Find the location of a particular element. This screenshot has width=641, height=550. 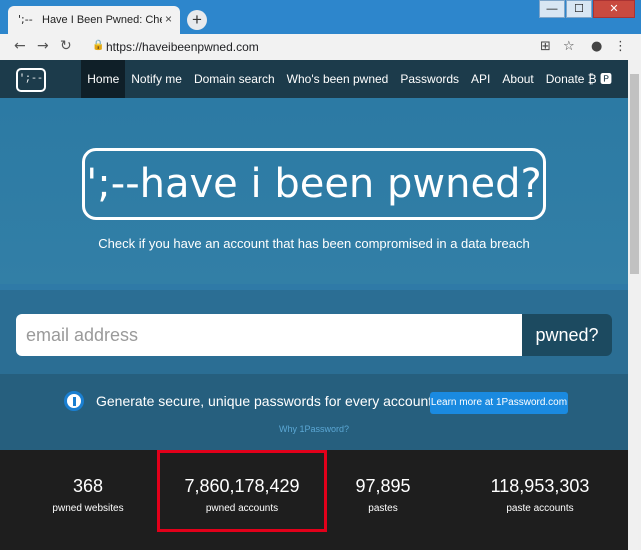

hero-title: ';--have i been pwned? is located at coordinates (314, 184).